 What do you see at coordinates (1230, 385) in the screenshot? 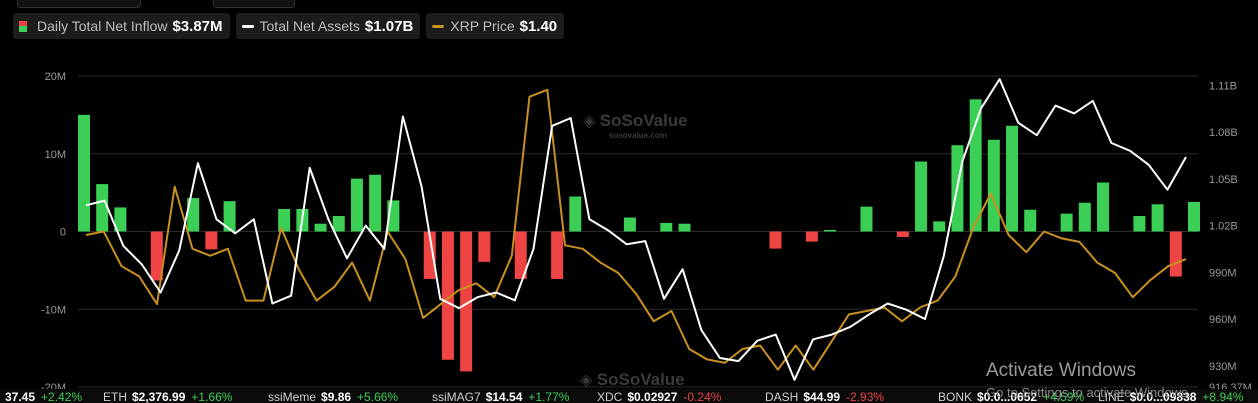
I see `y-right-tick-label: 916.37M` at bounding box center [1230, 385].